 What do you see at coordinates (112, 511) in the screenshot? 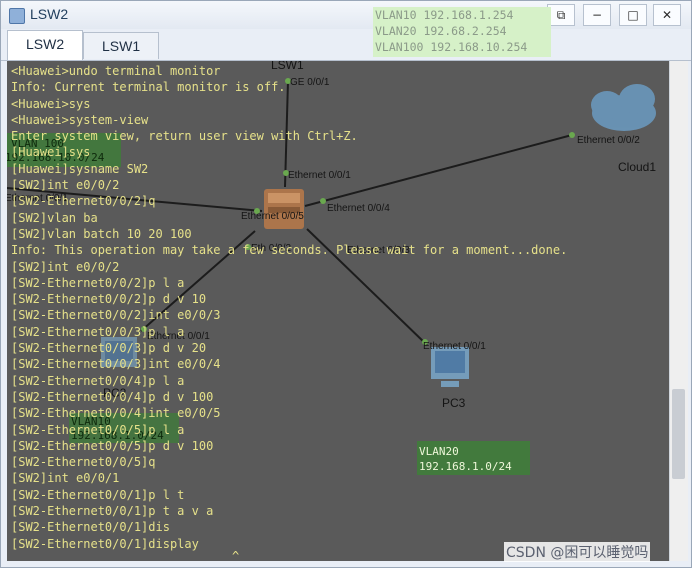
I see `terminal-line: [SW2-Ethernet0/0/1]p t a v a` at bounding box center [112, 511].